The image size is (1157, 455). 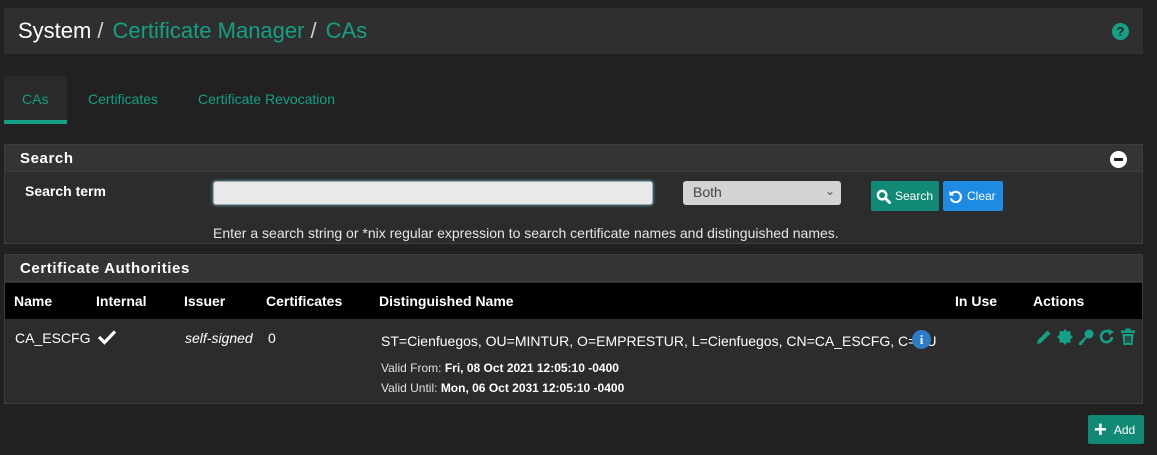 I want to click on search-button: Search, so click(x=905, y=196).